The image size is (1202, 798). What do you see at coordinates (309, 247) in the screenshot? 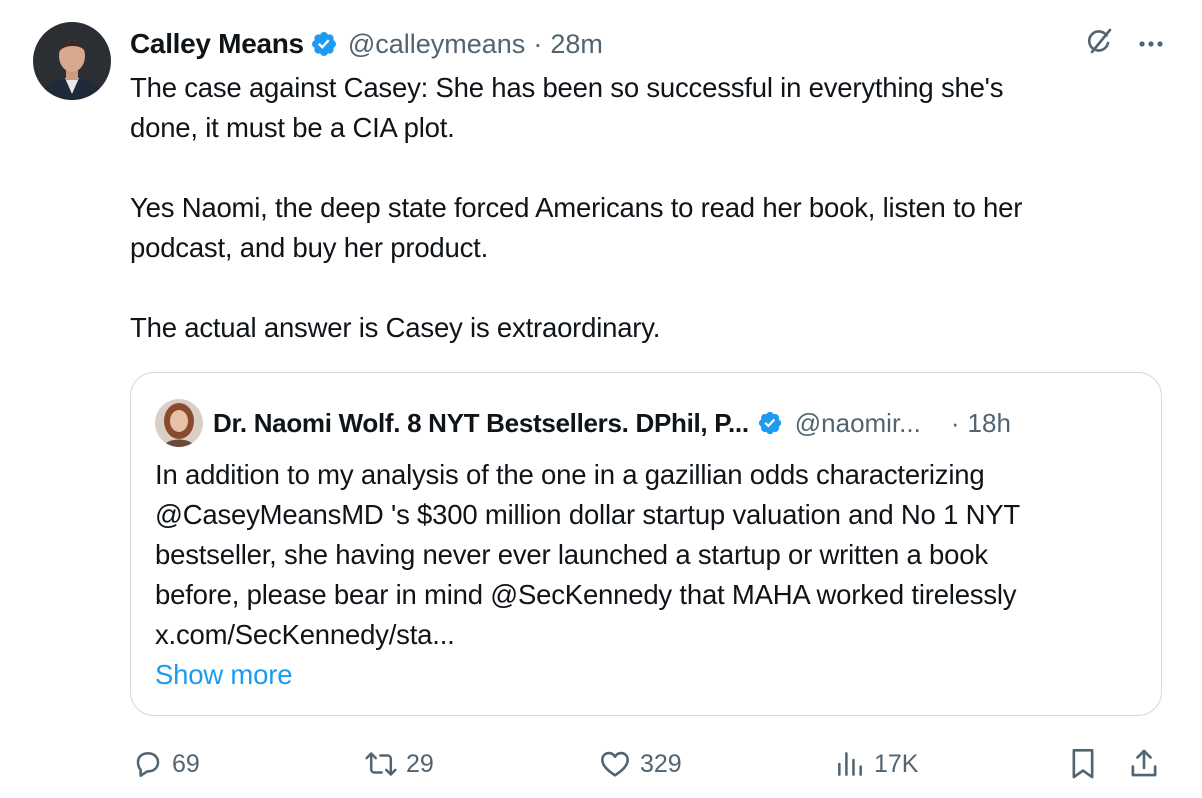
I see `post-text-line: podcast, and buy her product.` at bounding box center [309, 247].